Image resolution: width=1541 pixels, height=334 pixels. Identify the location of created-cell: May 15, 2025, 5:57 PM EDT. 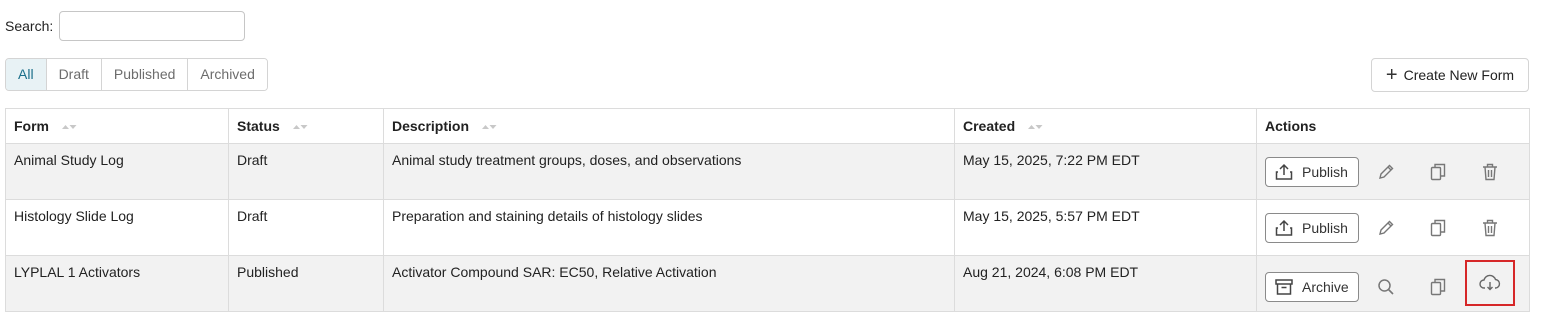
(1105, 227).